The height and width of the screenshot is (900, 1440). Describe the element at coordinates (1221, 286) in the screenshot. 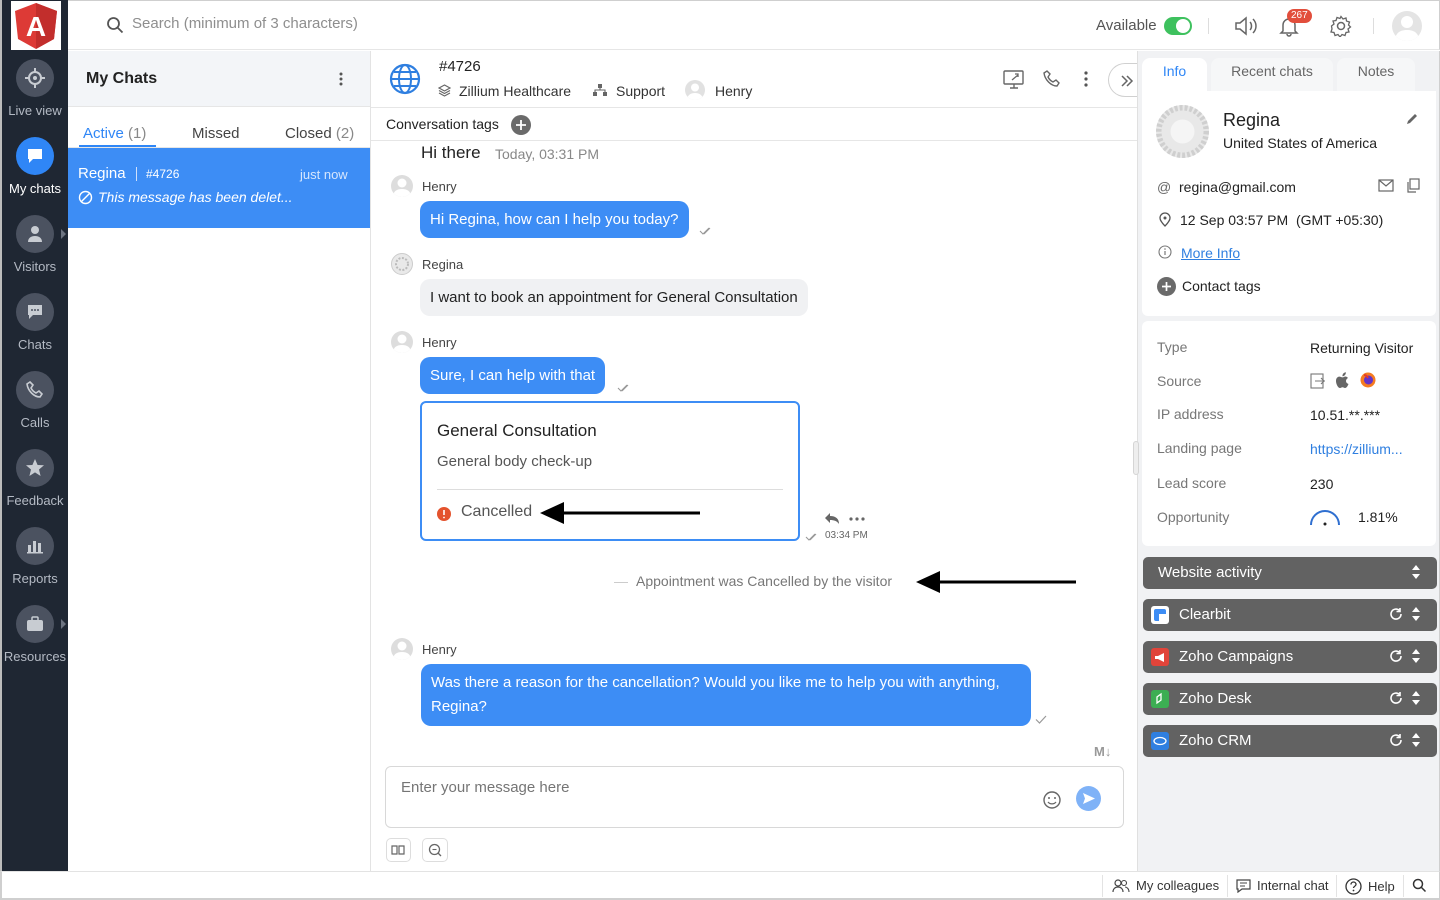

I see `contact-tags-label: Contact tags` at that location.